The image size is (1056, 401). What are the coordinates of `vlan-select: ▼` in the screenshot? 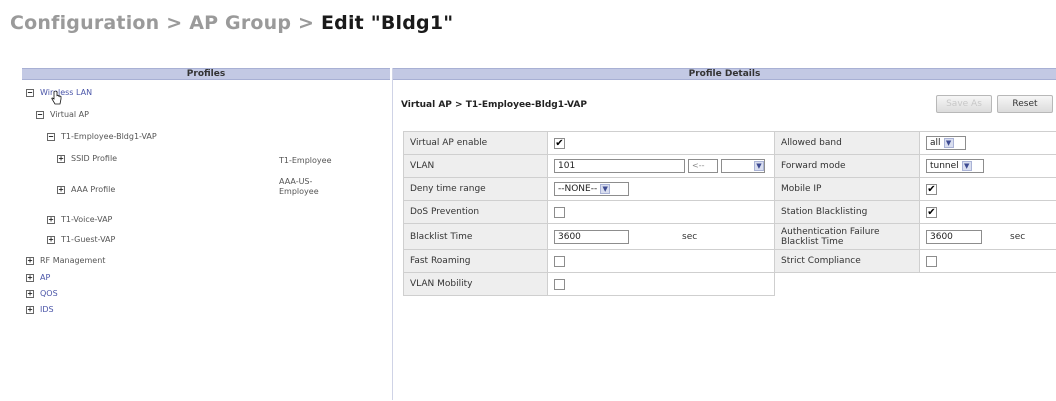 It's located at (743, 166).